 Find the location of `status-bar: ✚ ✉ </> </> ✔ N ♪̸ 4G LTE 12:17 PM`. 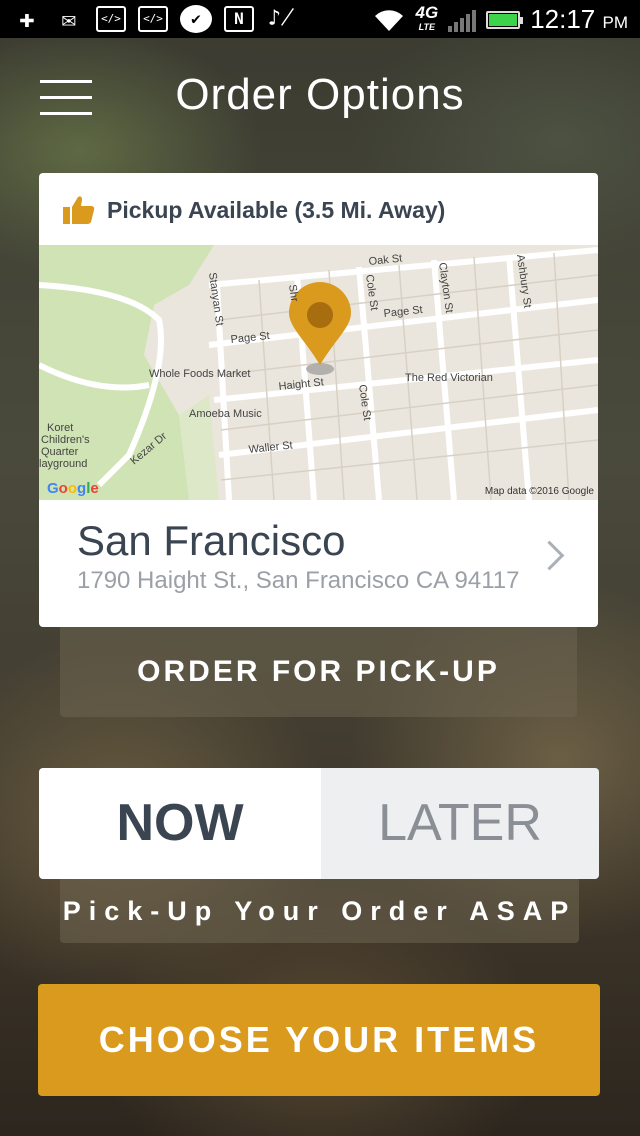

status-bar: ✚ ✉ </> </> ✔ N ♪̸ 4G LTE 12:17 PM is located at coordinates (320, 19).